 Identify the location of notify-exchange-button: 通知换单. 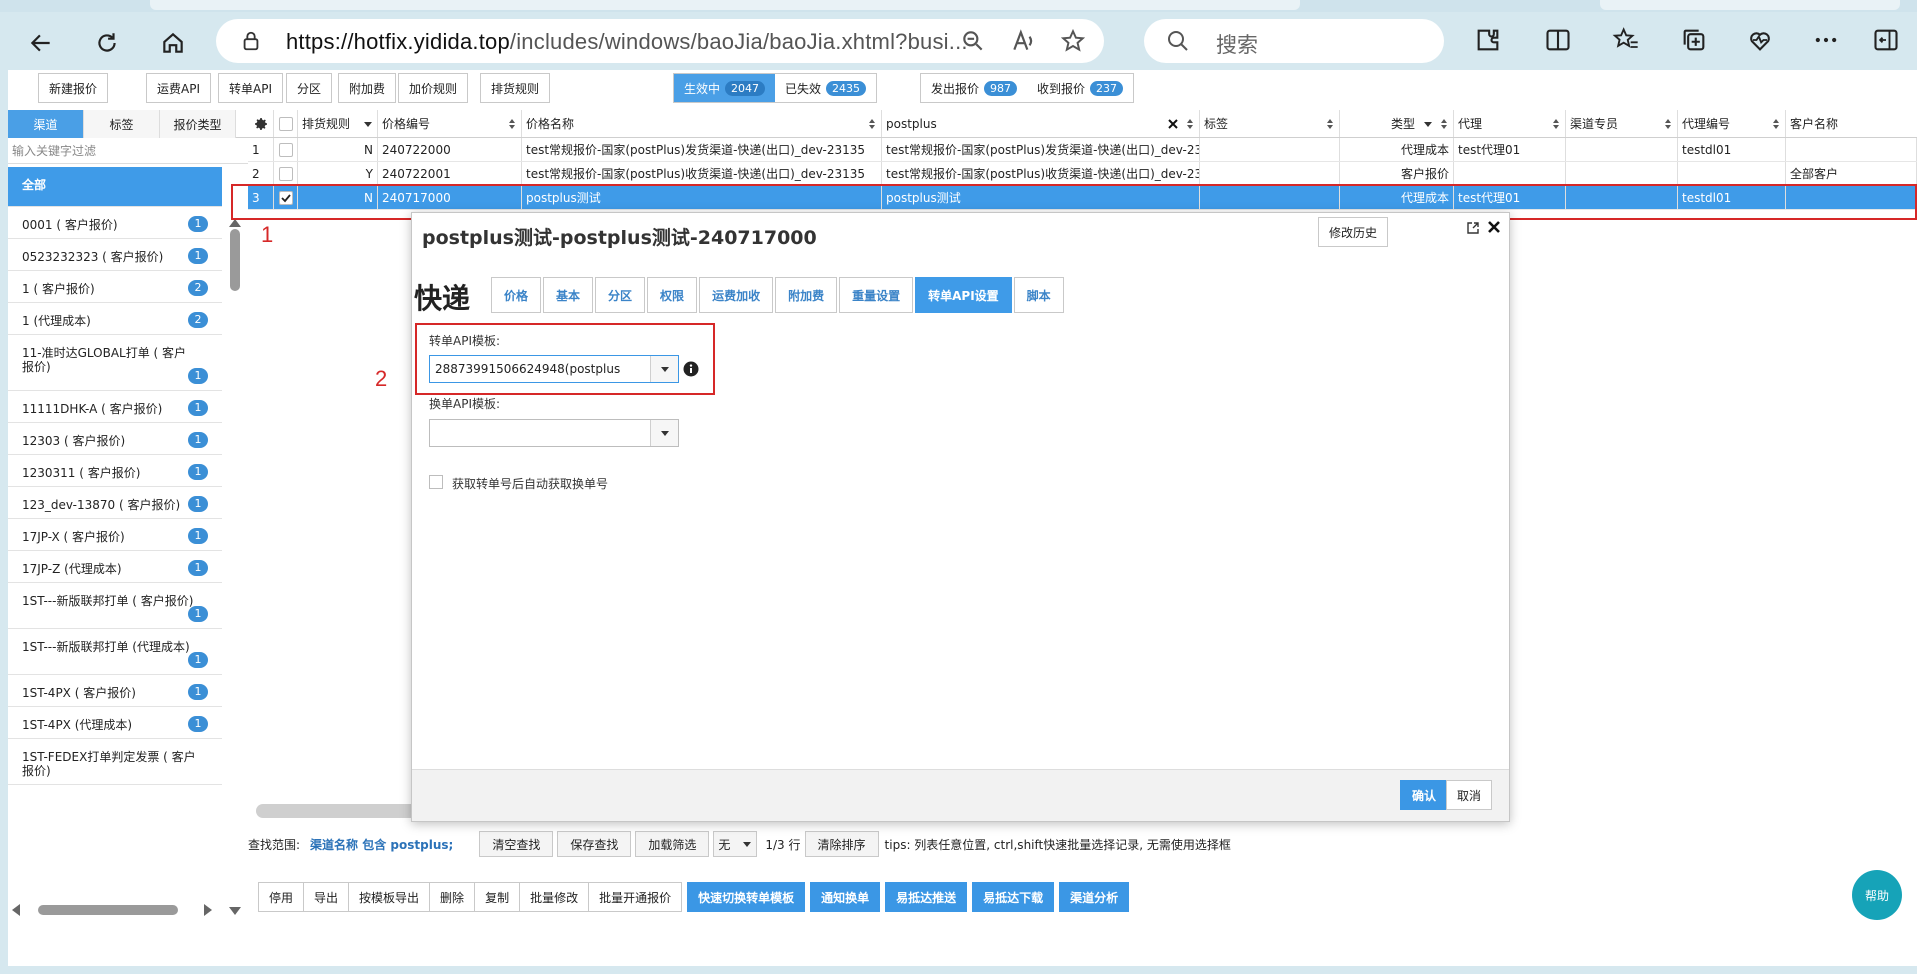
(845, 897).